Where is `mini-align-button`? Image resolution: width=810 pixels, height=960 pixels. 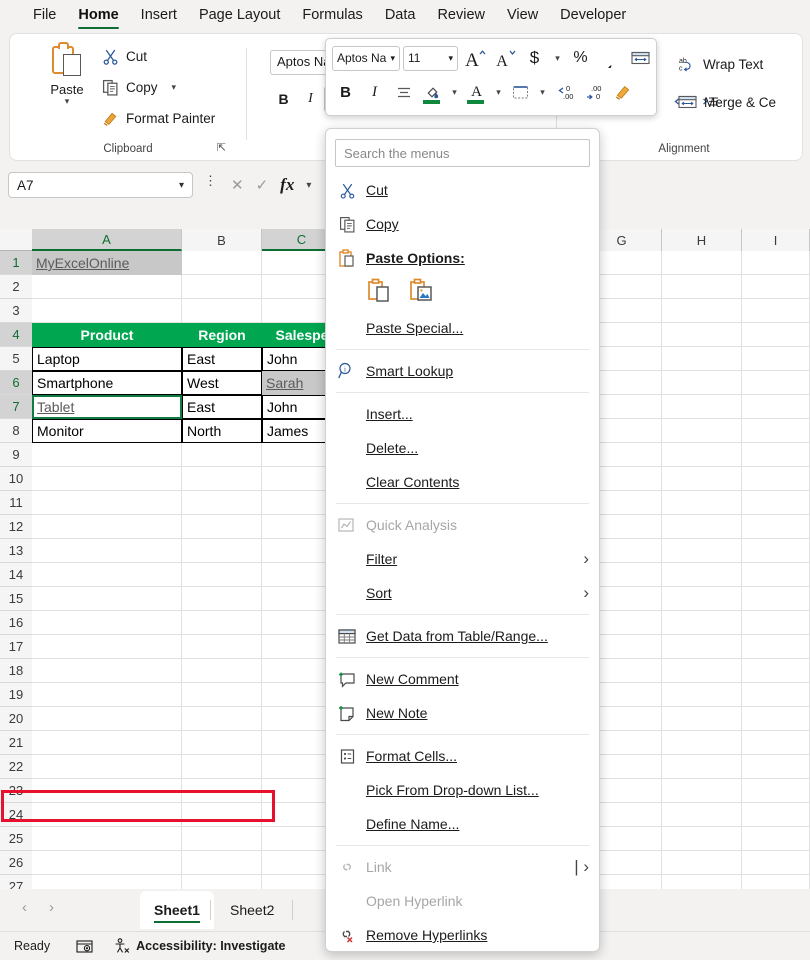 mini-align-button is located at coordinates (403, 92).